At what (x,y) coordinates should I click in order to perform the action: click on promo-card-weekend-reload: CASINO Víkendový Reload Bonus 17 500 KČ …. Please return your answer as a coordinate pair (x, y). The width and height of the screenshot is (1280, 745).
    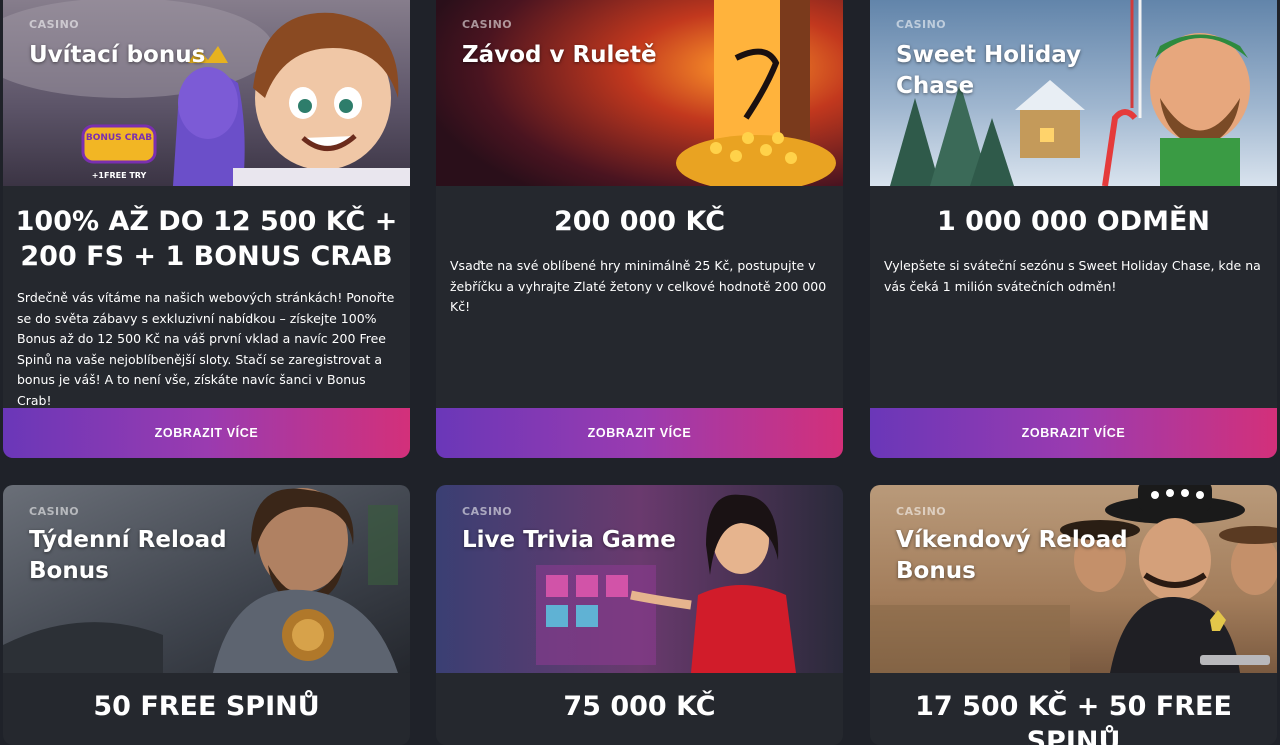
    Looking at the image, I should click on (1073, 615).